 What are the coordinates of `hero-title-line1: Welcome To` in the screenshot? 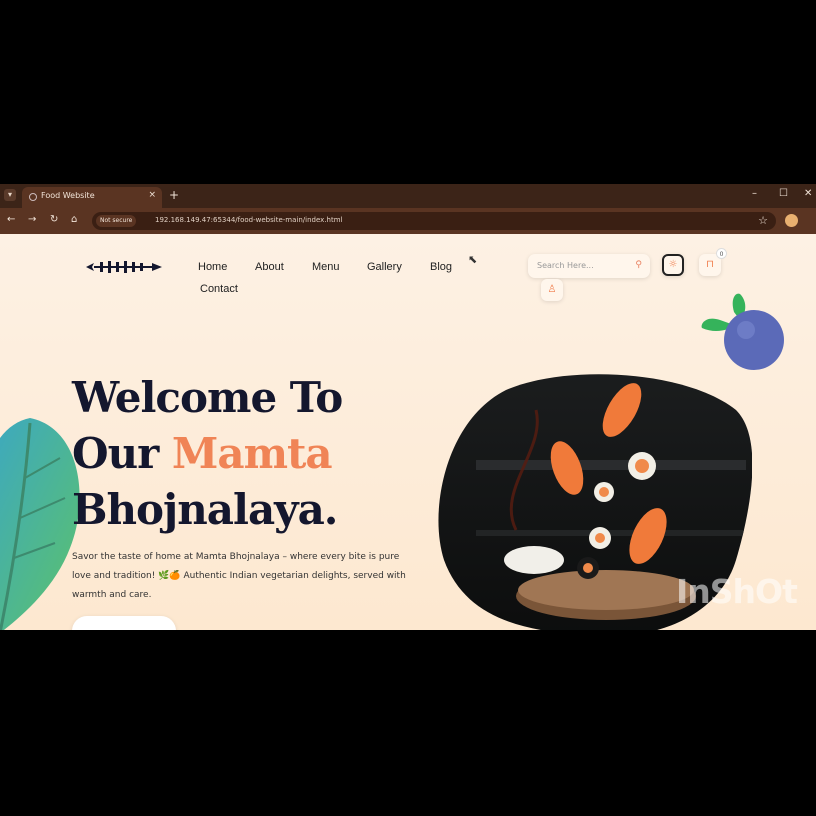 It's located at (207, 397).